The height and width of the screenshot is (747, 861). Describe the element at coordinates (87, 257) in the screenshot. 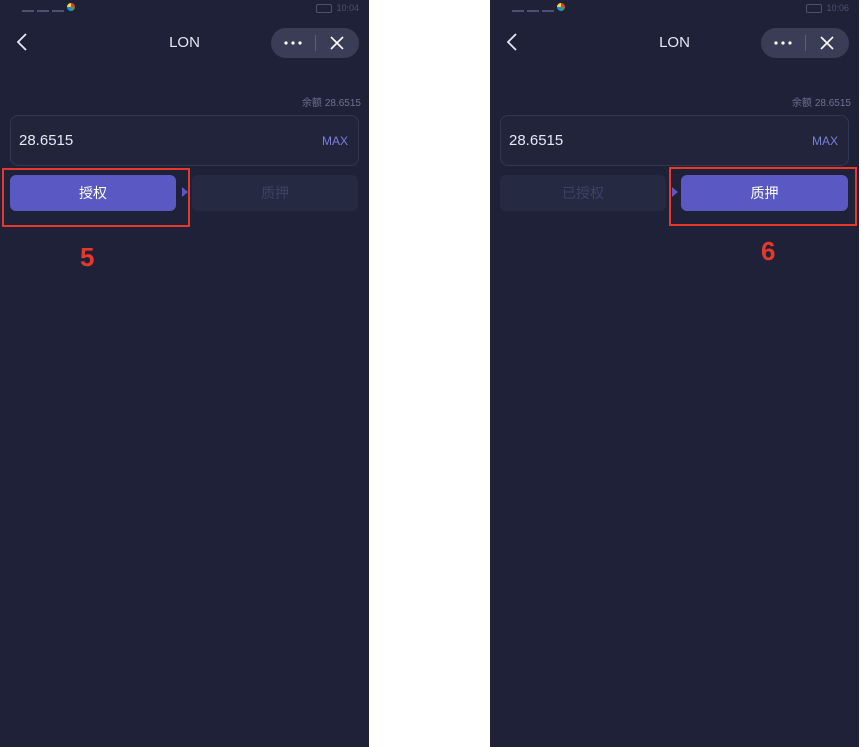

I see `step-number-label: 5` at that location.